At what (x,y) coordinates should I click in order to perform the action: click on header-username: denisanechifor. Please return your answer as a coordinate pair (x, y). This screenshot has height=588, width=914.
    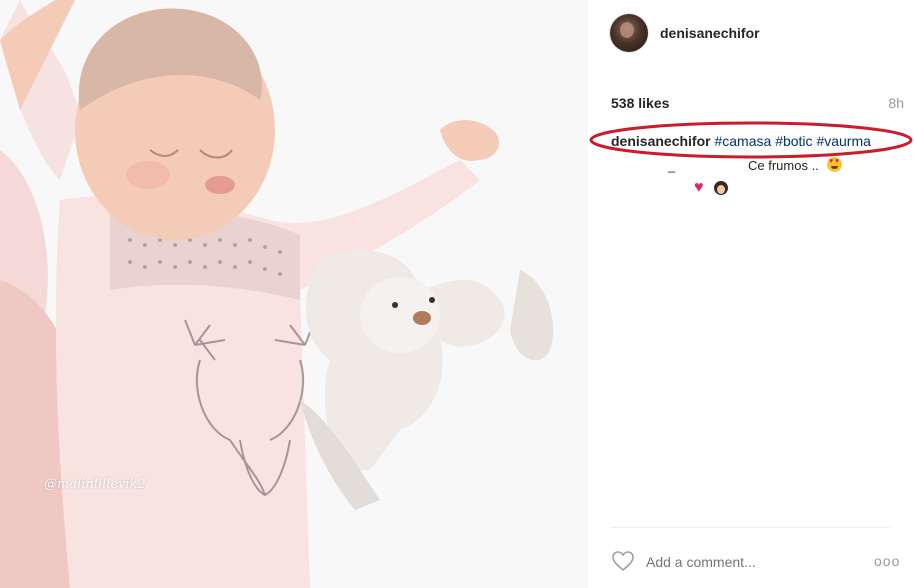
    Looking at the image, I should click on (710, 33).